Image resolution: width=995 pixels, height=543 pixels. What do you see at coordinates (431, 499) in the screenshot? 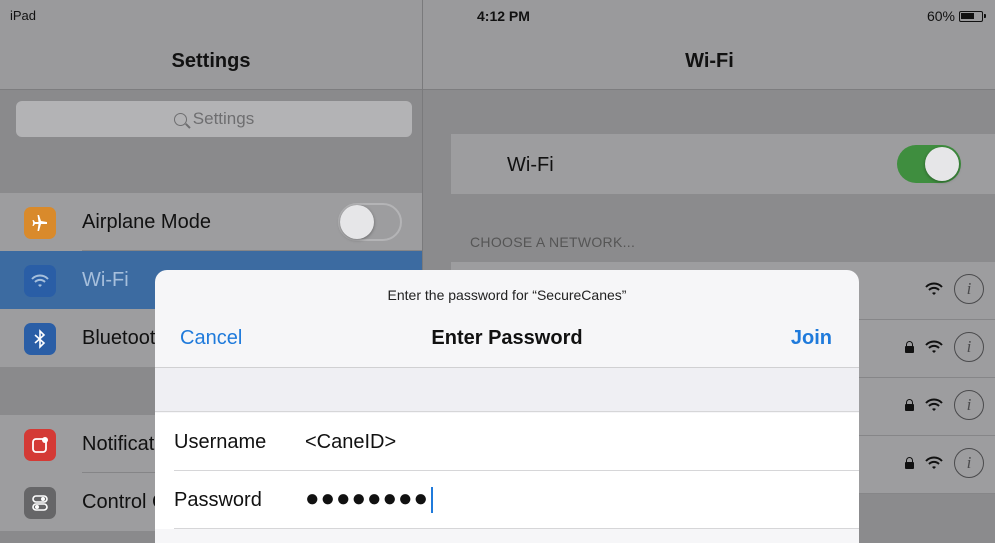
I see `text-cursor` at bounding box center [431, 499].